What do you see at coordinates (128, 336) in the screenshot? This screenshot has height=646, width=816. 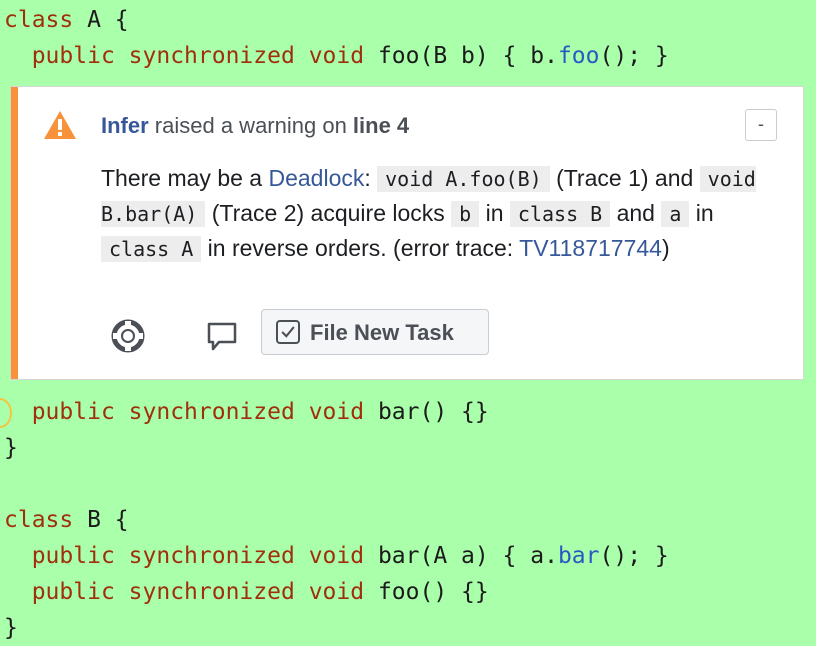 I see `help-lifebuoy-icon` at bounding box center [128, 336].